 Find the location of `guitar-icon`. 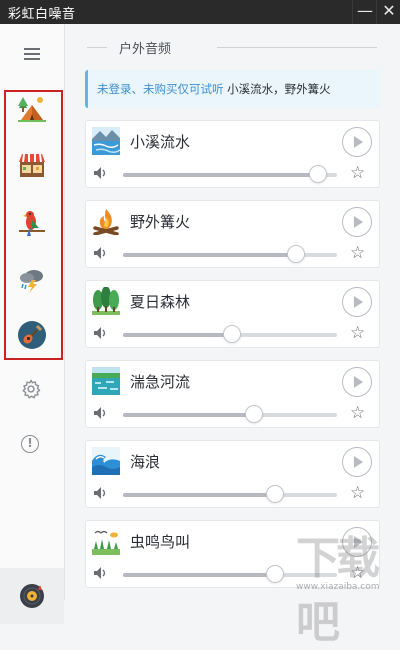

guitar-icon is located at coordinates (32, 335).